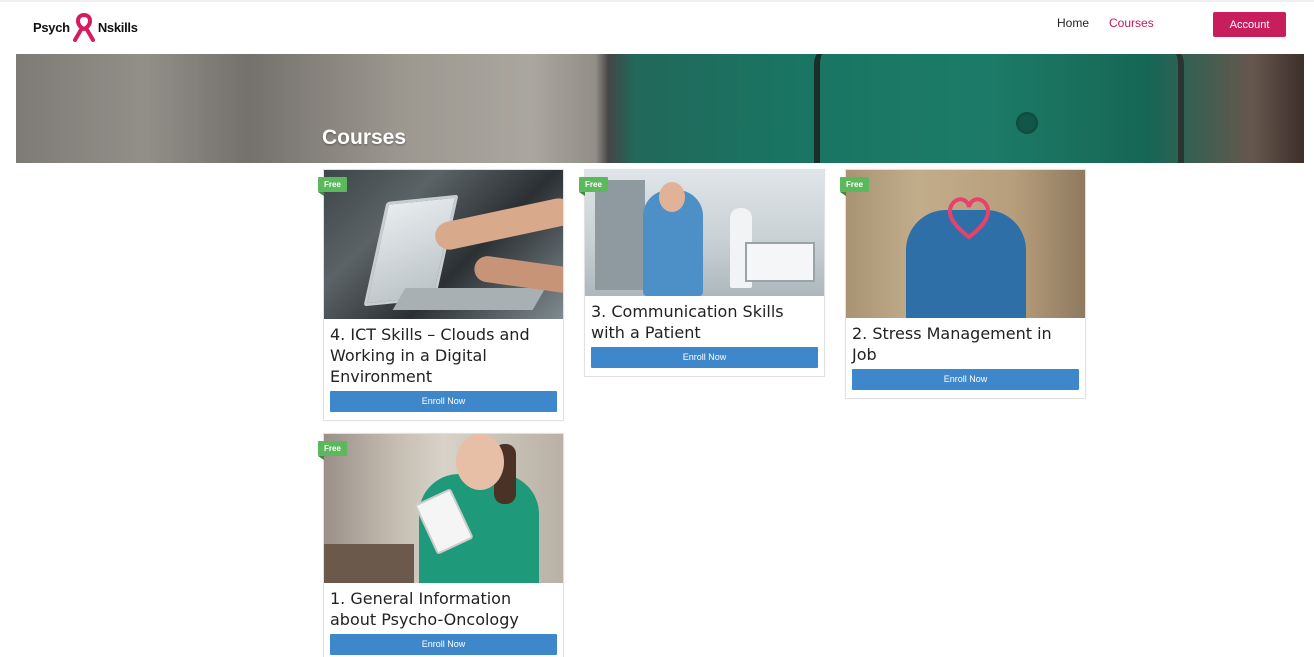 The width and height of the screenshot is (1314, 657). What do you see at coordinates (969, 218) in the screenshot?
I see `heart-stethoscope-icon` at bounding box center [969, 218].